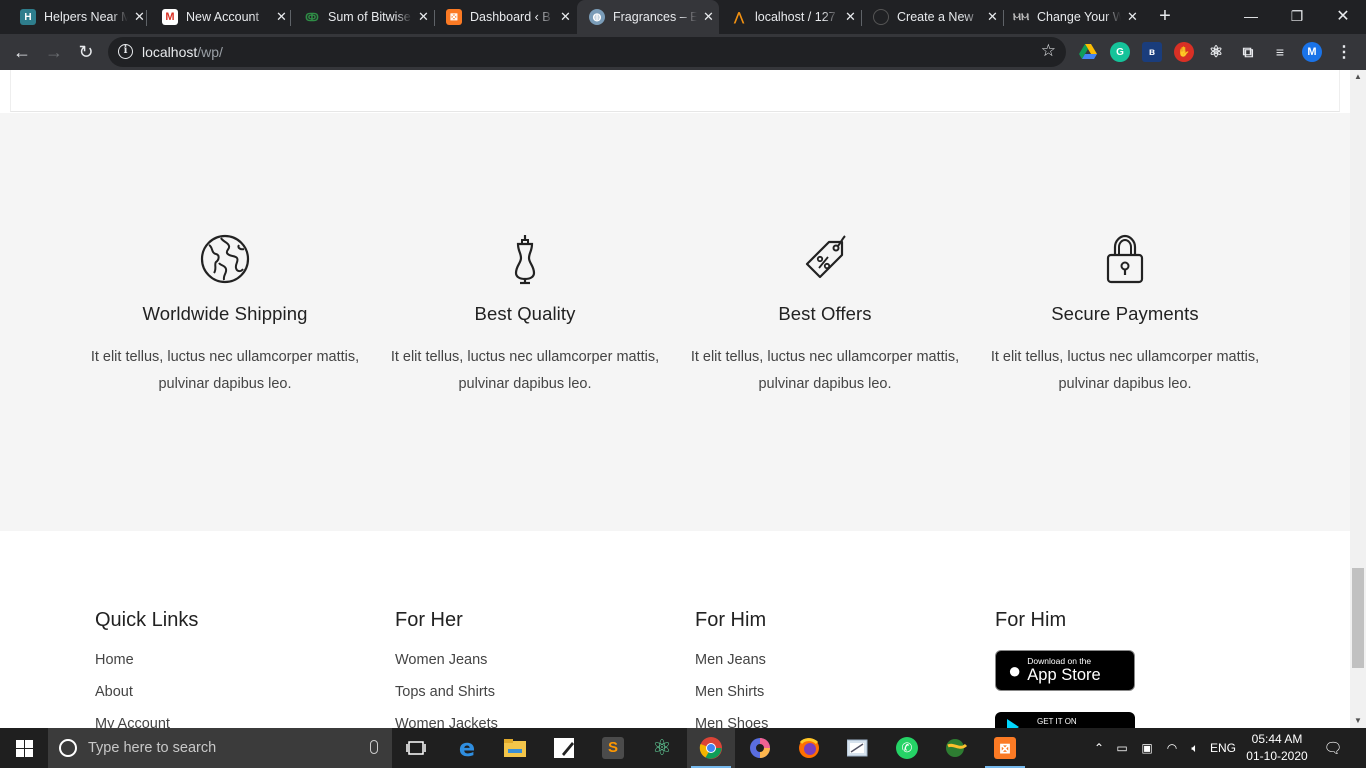 Image resolution: width=1366 pixels, height=768 pixels. Describe the element at coordinates (881, 17) in the screenshot. I see `github-icon` at that location.